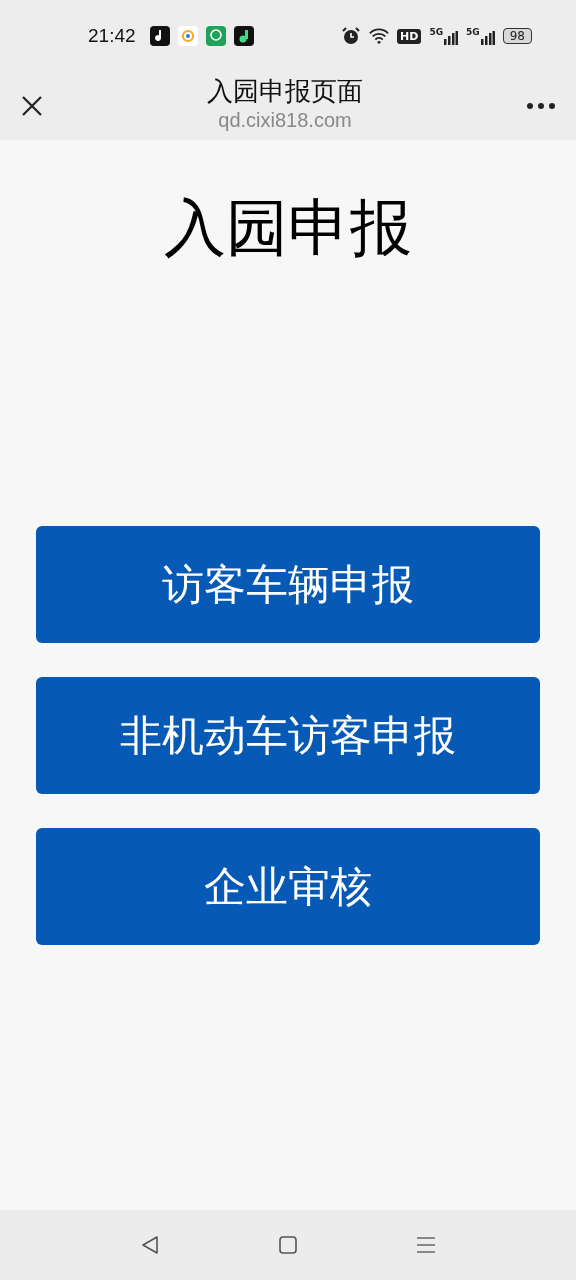 The image size is (576, 1280). Describe the element at coordinates (285, 120) in the screenshot. I see `page-url: qd.cixi818.com` at that location.